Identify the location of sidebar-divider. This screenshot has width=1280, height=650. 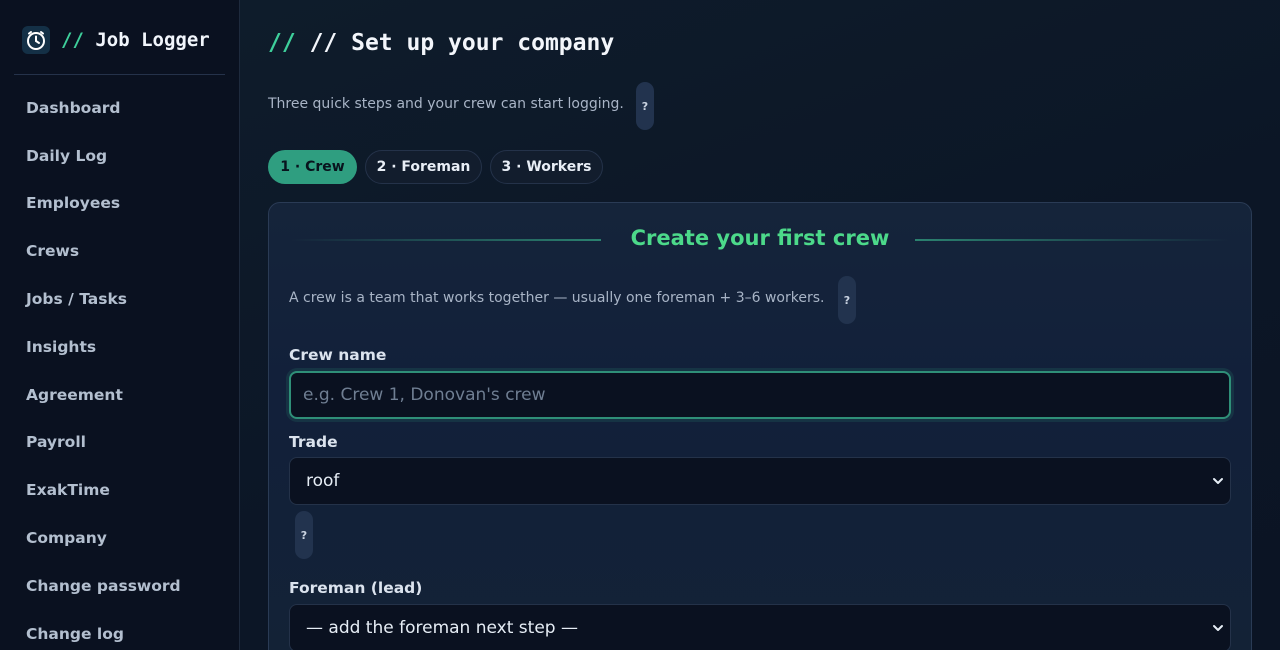
(119, 74).